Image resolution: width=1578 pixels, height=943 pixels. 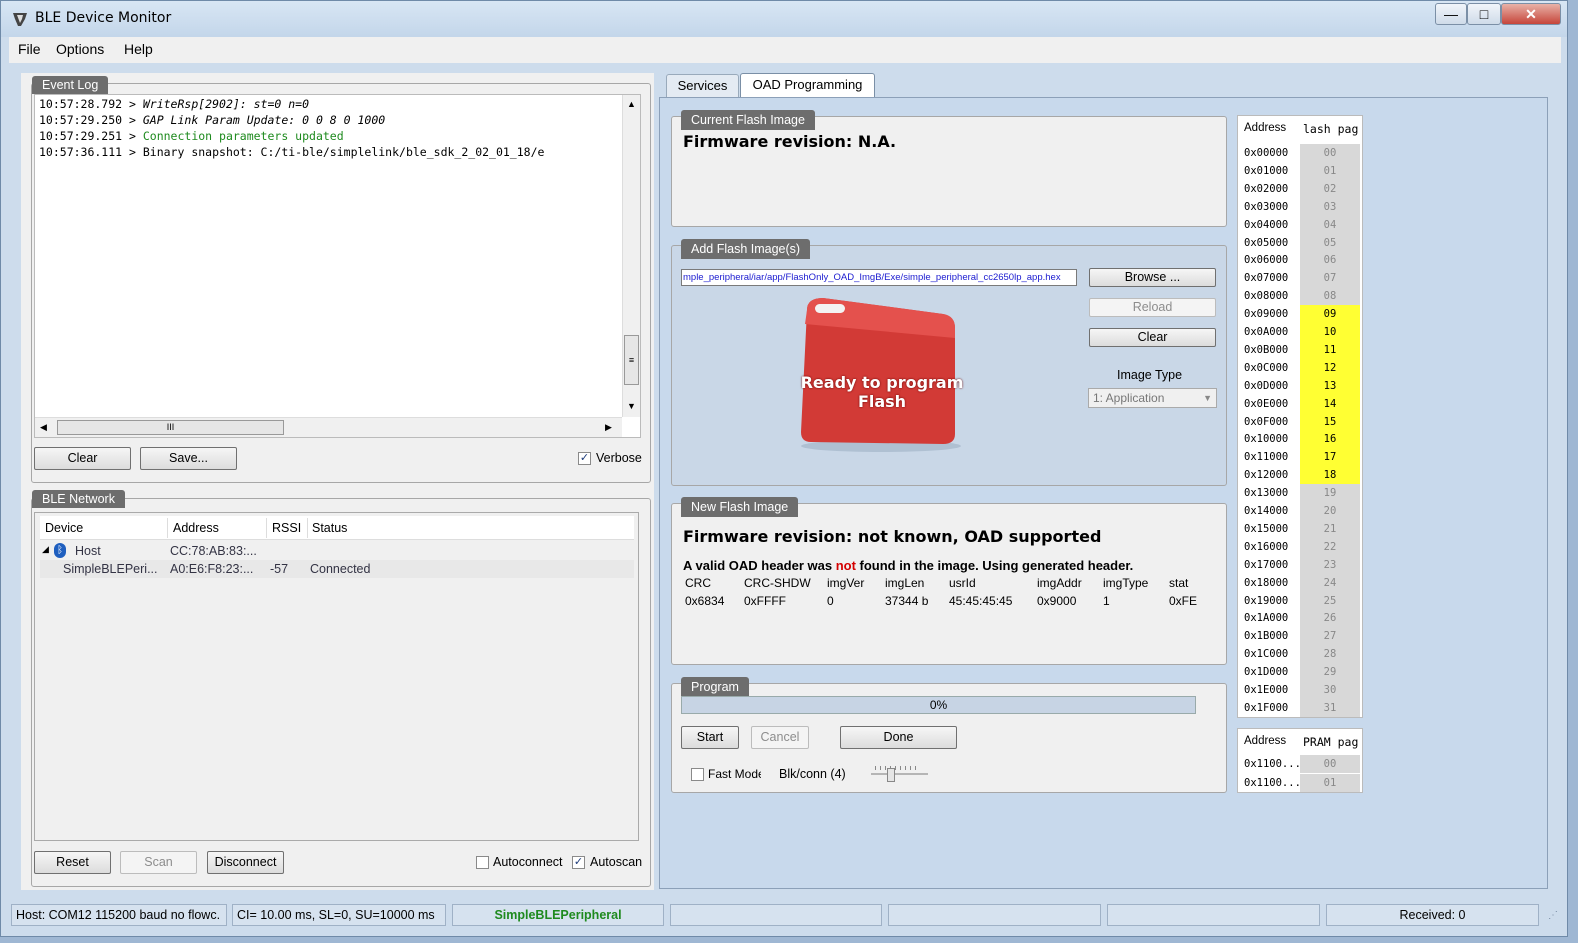 I want to click on event-log-title: Event Log, so click(x=70, y=85).